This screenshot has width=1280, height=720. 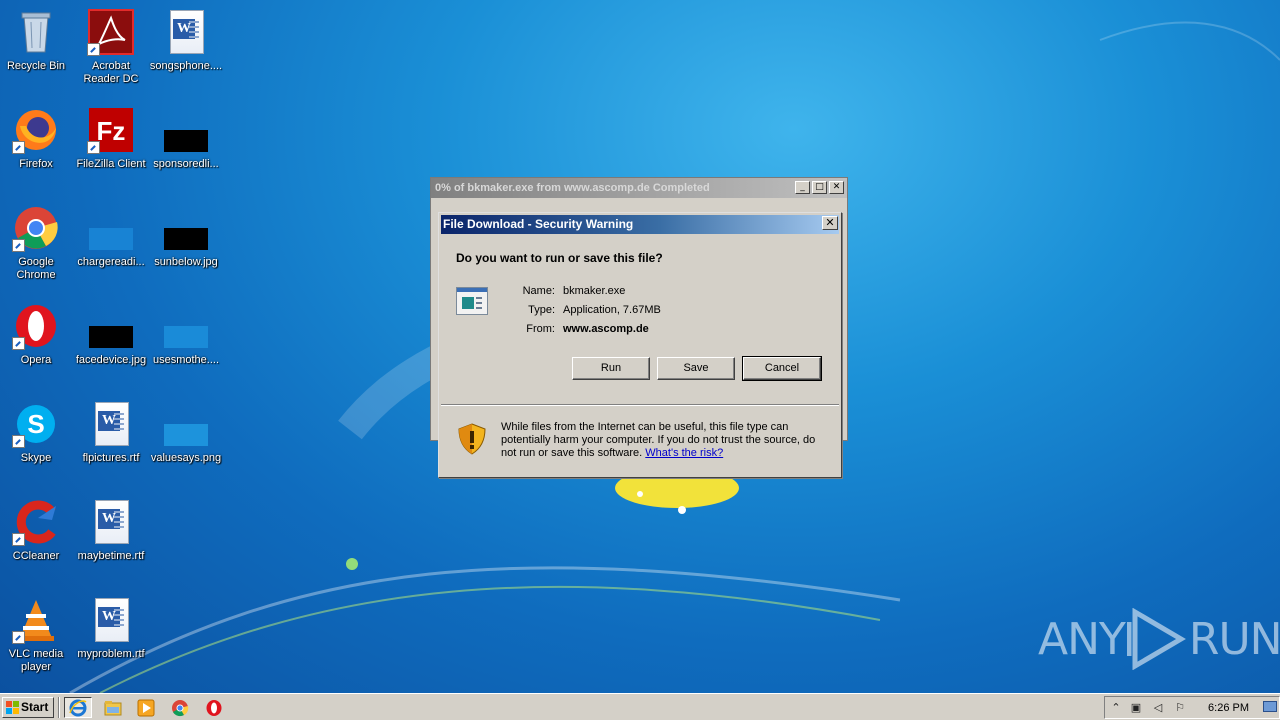 I want to click on internet-explorer-taskbar-button, so click(x=78, y=707).